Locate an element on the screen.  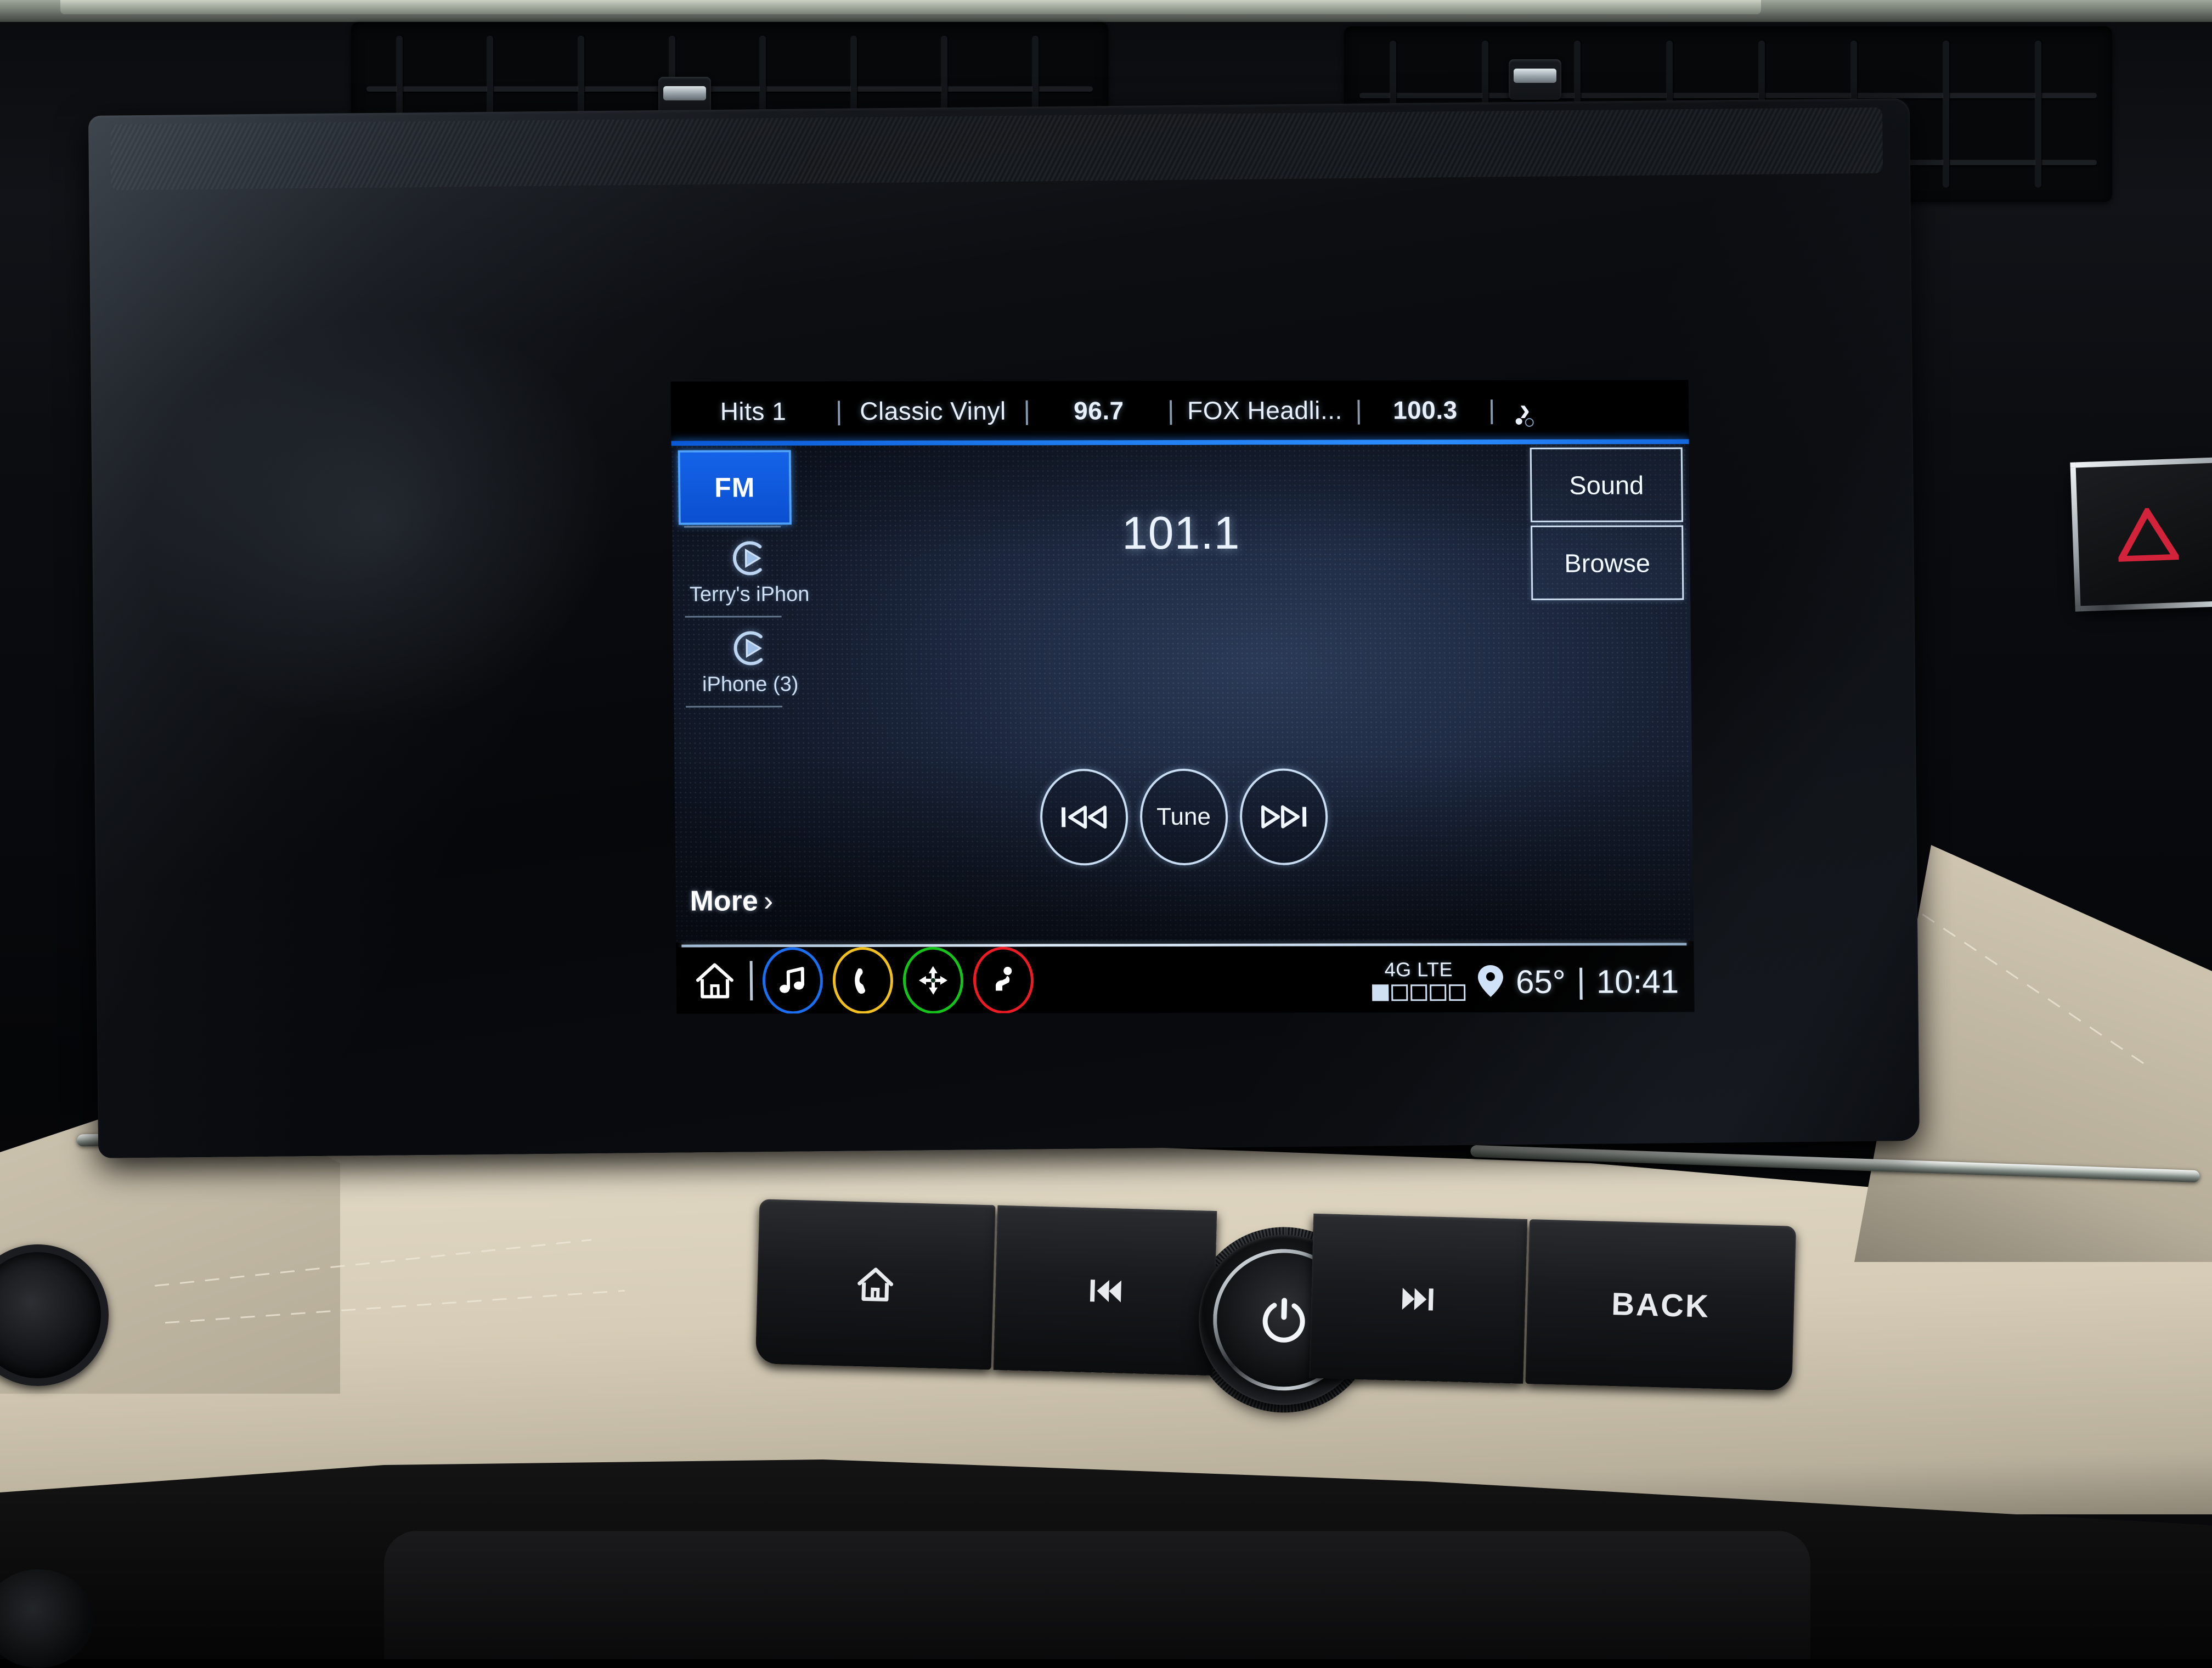
preset-next-page-button: › is located at coordinates (1525, 409).